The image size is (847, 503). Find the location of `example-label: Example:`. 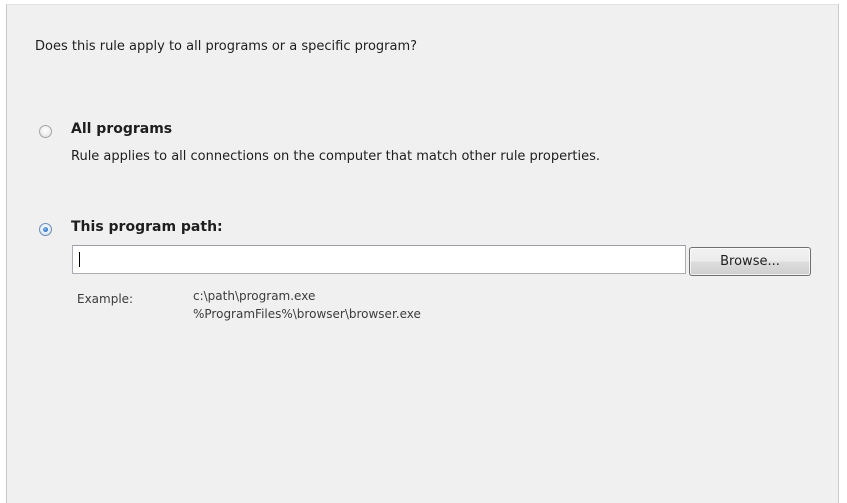

example-label: Example: is located at coordinates (105, 299).